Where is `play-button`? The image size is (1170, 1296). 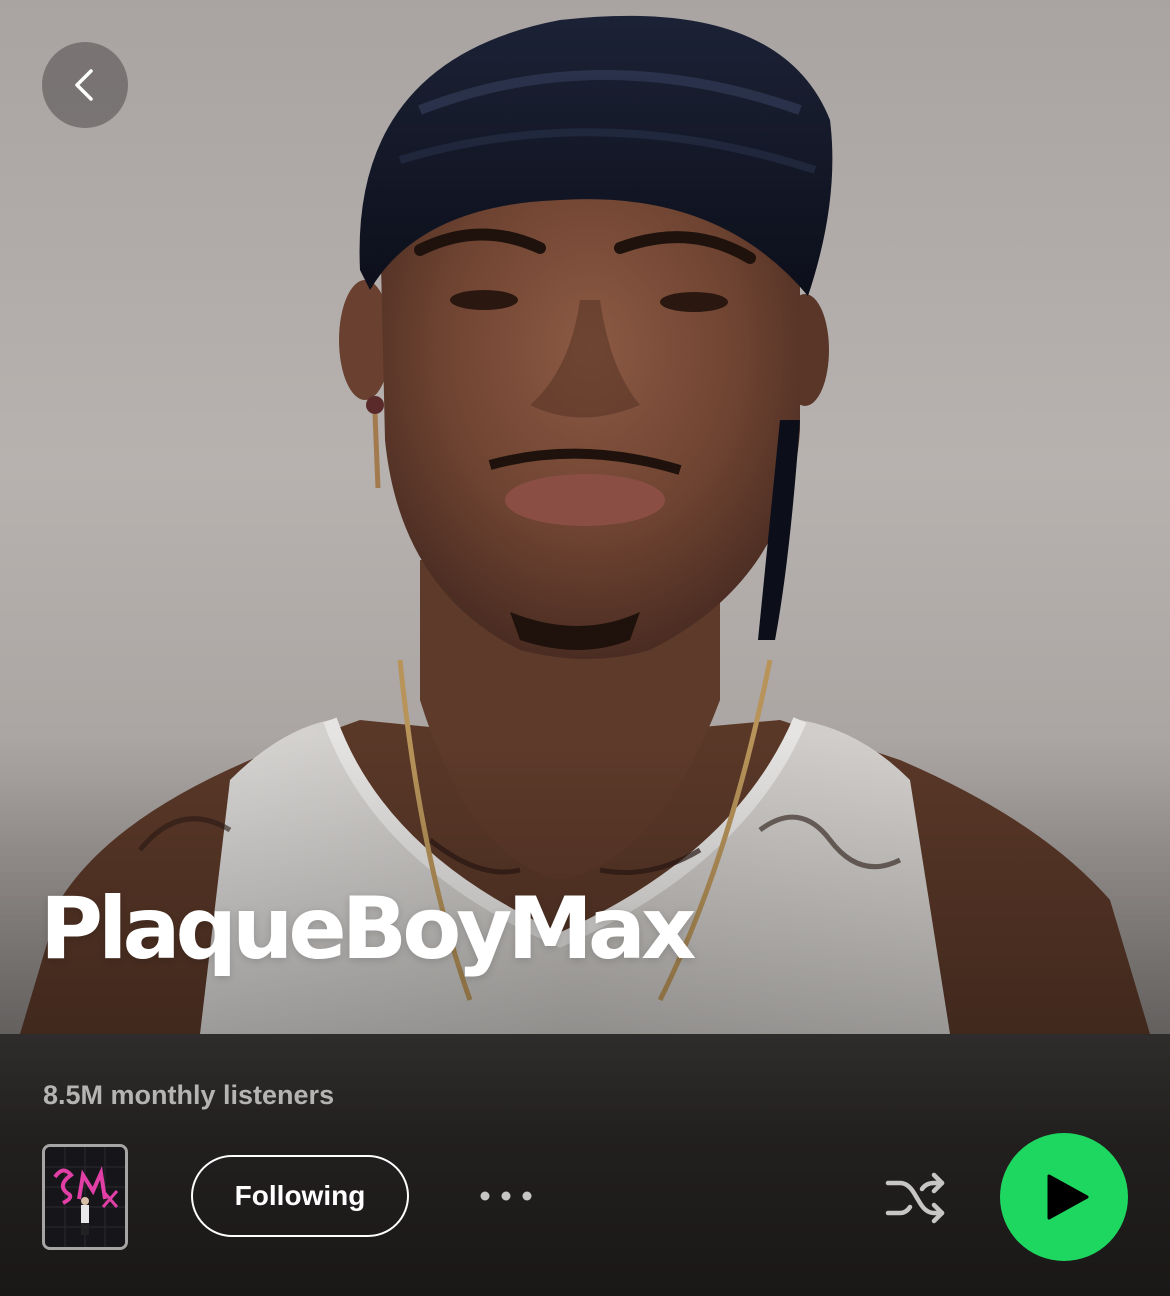 play-button is located at coordinates (1064, 1197).